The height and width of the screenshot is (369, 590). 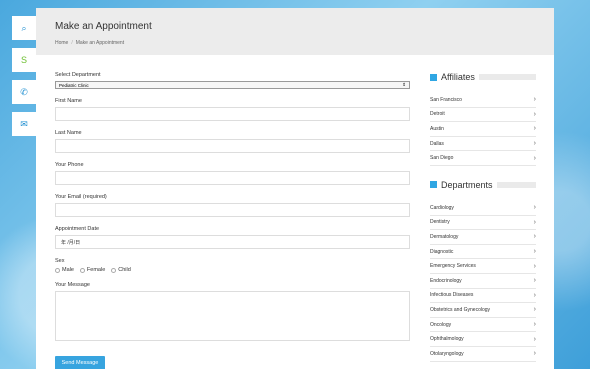 What do you see at coordinates (483, 223) in the screenshot?
I see `department-item: Dentistry ›` at bounding box center [483, 223].